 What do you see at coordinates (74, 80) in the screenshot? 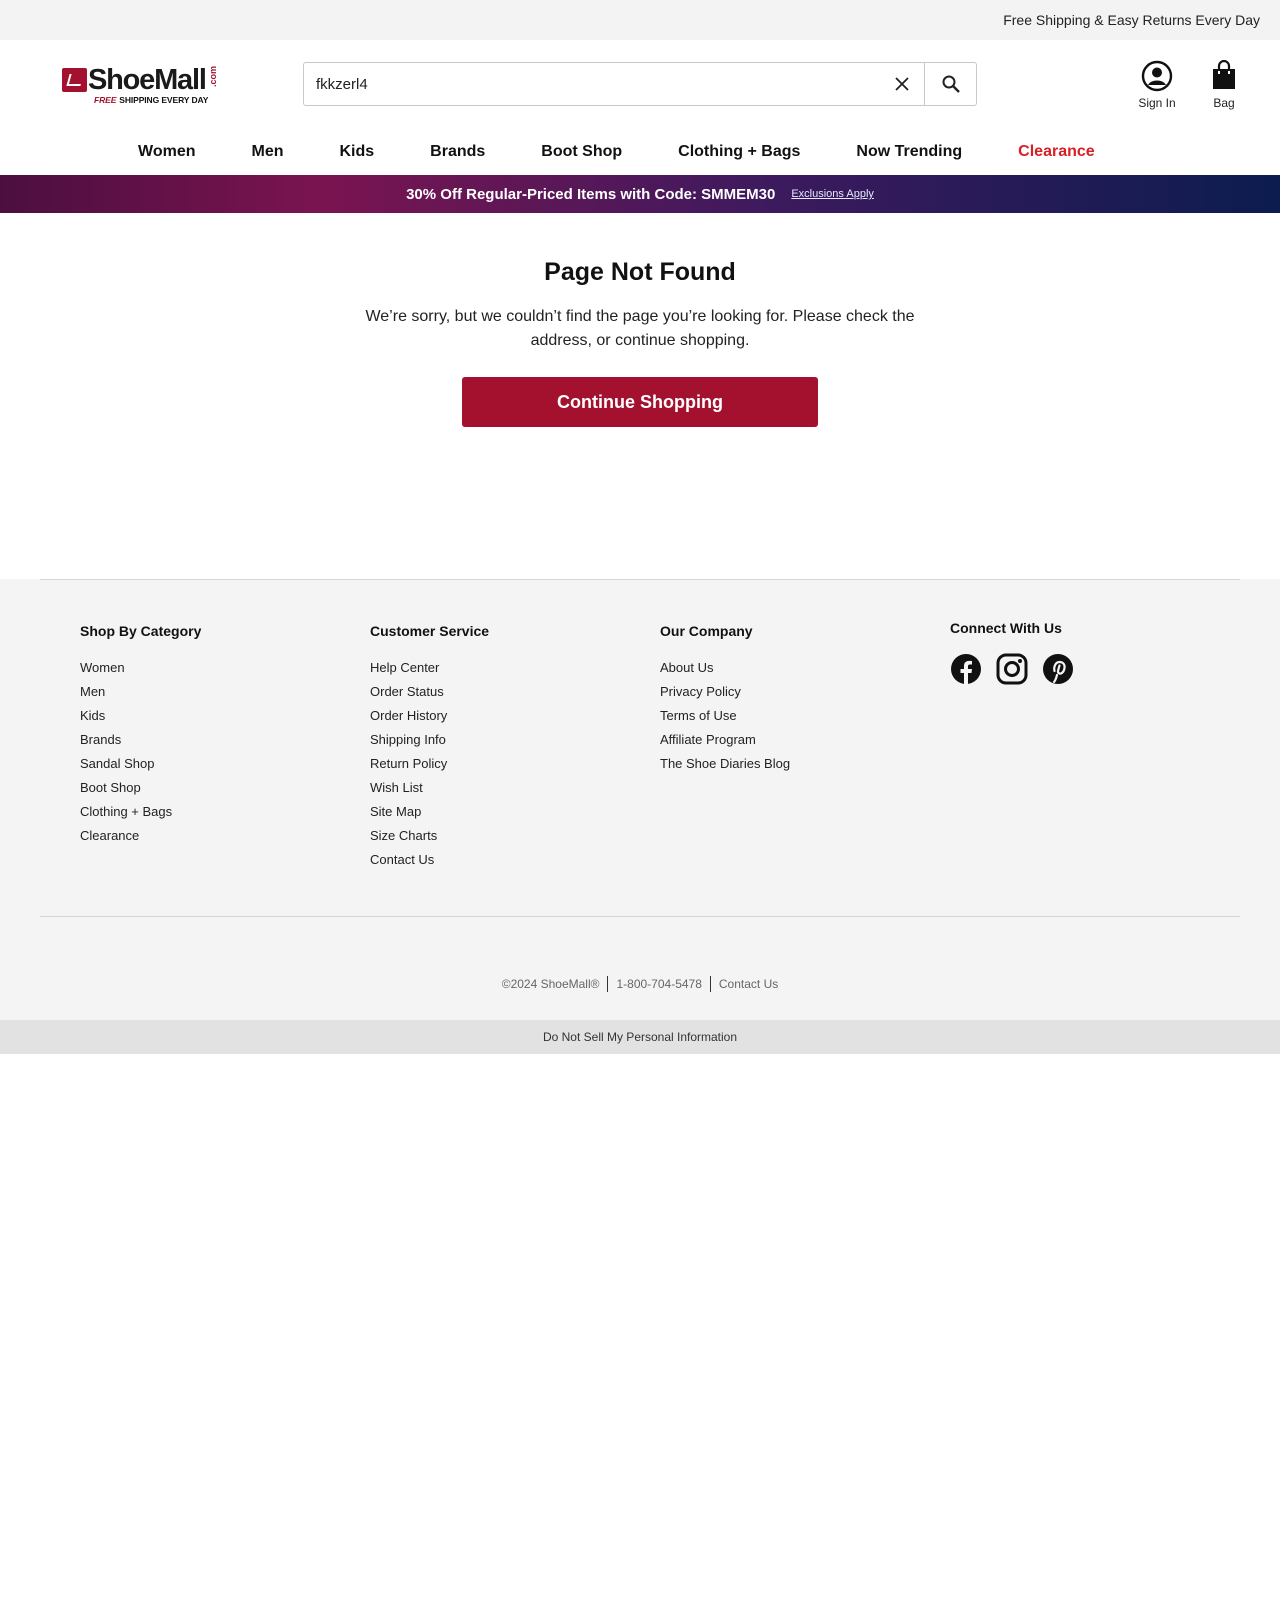
I see `logo-mark-icon` at bounding box center [74, 80].